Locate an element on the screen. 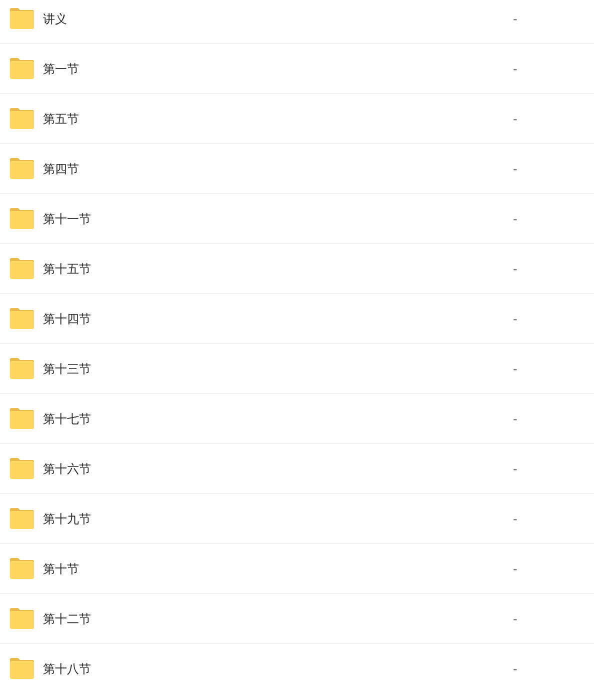  folder-name: 第十二节 is located at coordinates (278, 619).